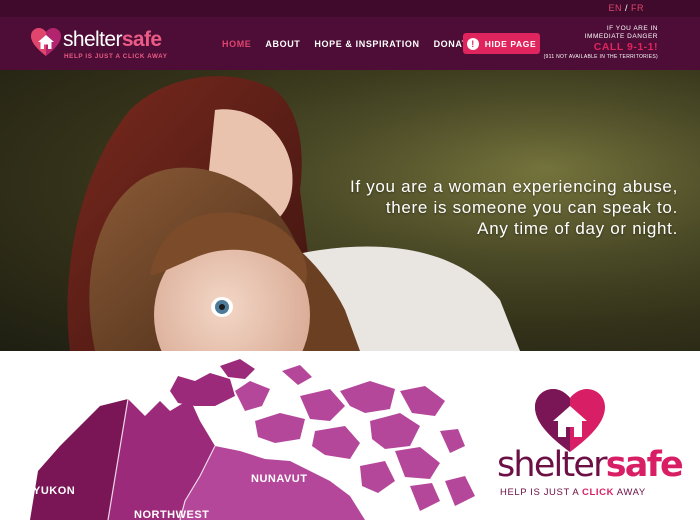 The image size is (700, 520). Describe the element at coordinates (366, 44) in the screenshot. I see `nav-hope-inspiration: HOPE & INSPIRATION` at that location.